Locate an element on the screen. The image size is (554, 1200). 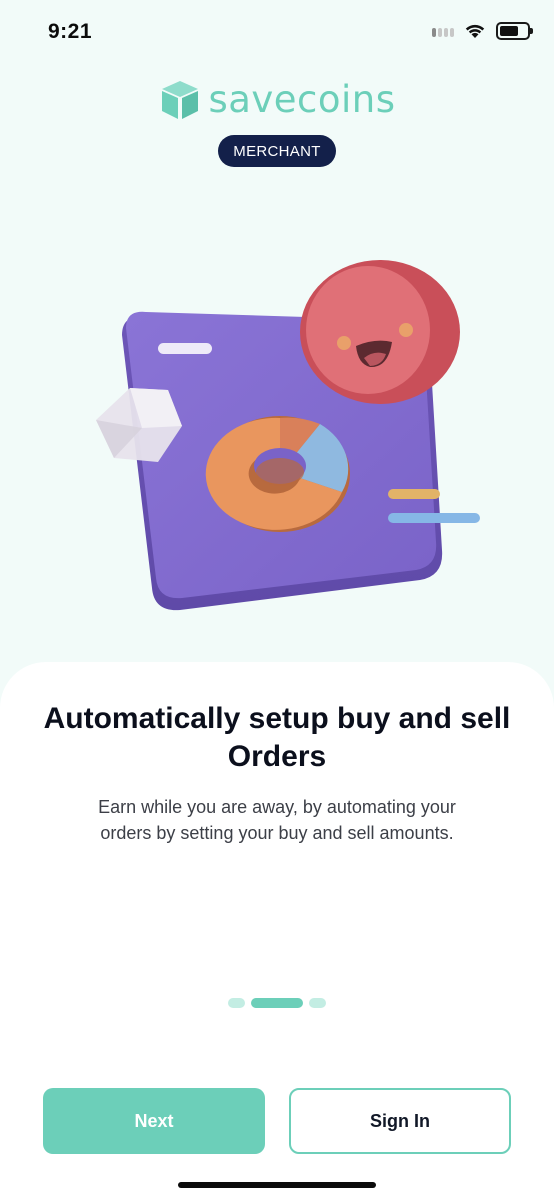
next-button: Next is located at coordinates (154, 1121).